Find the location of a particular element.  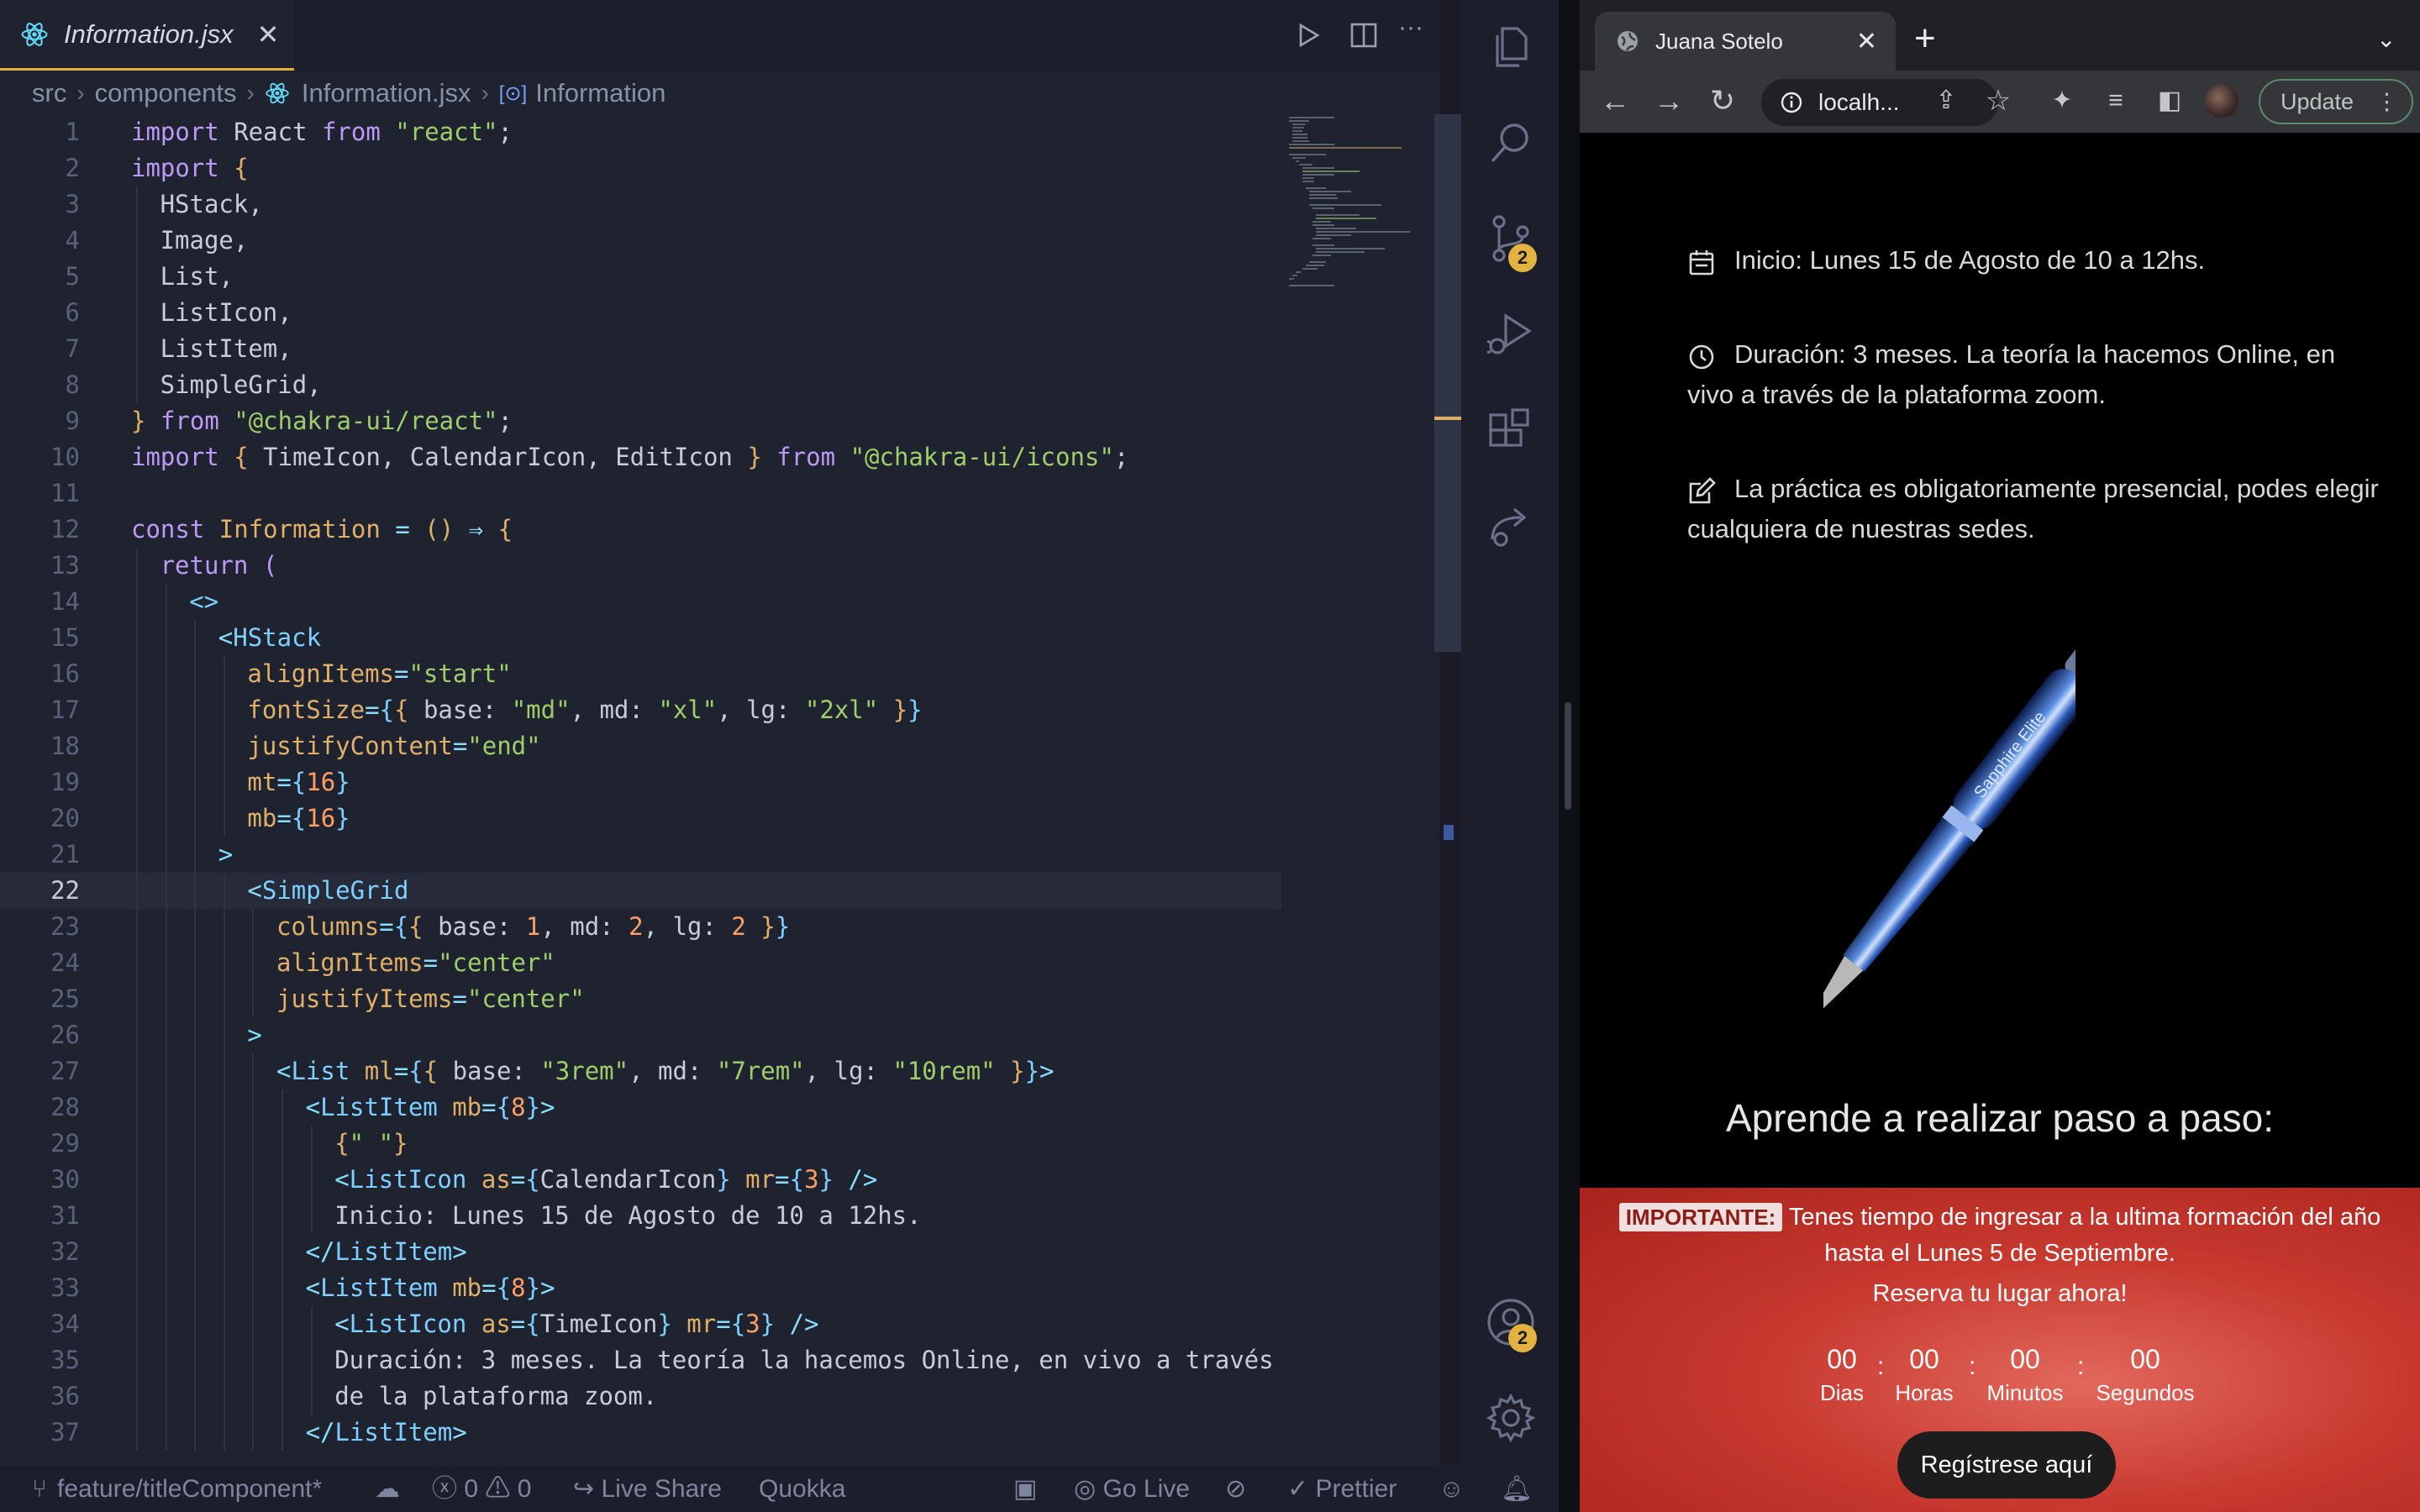

minimap is located at coordinates (1359, 215).